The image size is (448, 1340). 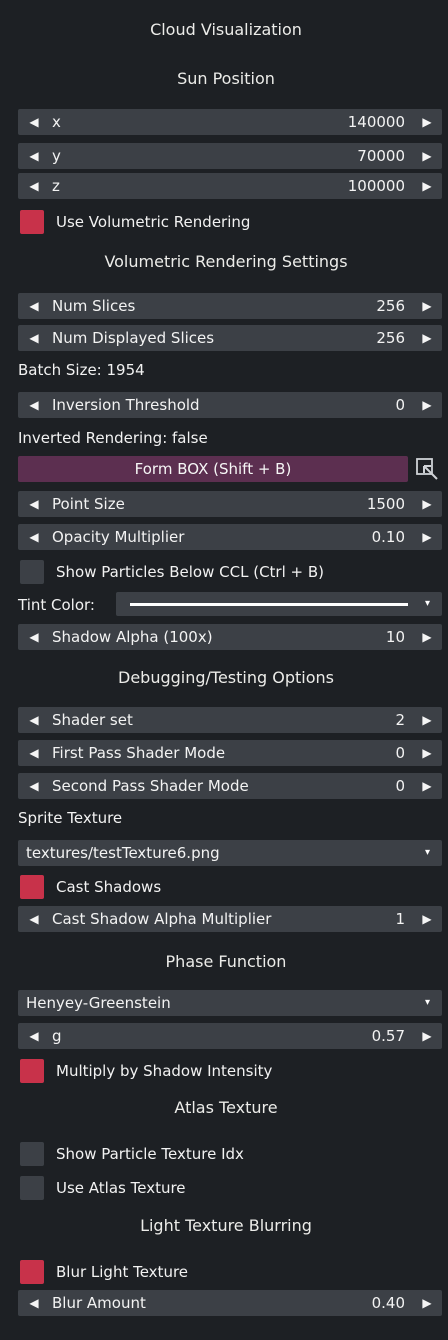 What do you see at coordinates (123, 853) in the screenshot?
I see `sprite-texture-value: textures/testTexture6.png` at bounding box center [123, 853].